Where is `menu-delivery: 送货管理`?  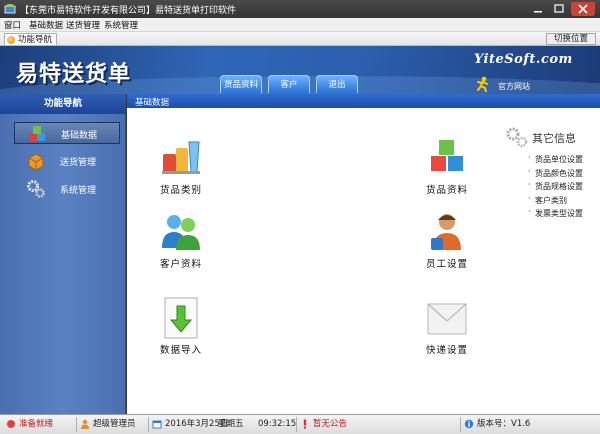
menu-delivery: 送货管理 is located at coordinates (83, 25).